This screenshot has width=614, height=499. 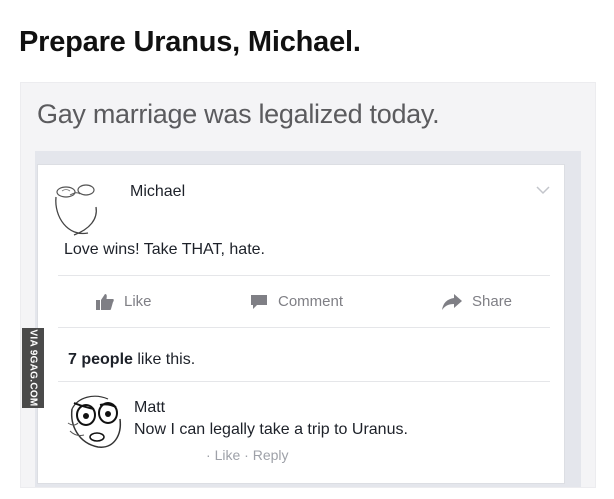 What do you see at coordinates (81, 208) in the screenshot?
I see `rage-face-avatar-icon` at bounding box center [81, 208].